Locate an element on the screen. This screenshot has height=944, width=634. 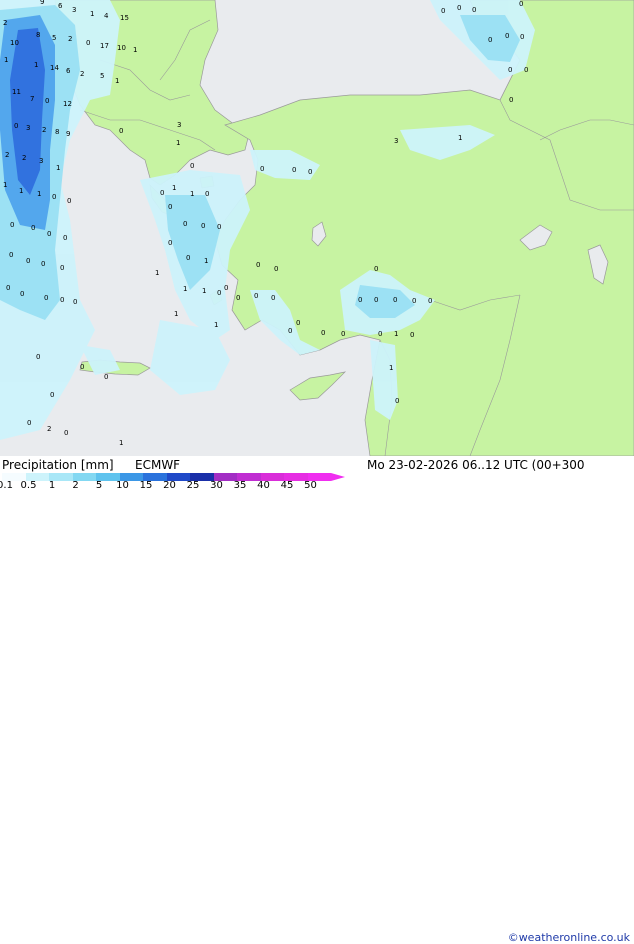
scale-tick-label: 5 is located at coordinates (99, 485).